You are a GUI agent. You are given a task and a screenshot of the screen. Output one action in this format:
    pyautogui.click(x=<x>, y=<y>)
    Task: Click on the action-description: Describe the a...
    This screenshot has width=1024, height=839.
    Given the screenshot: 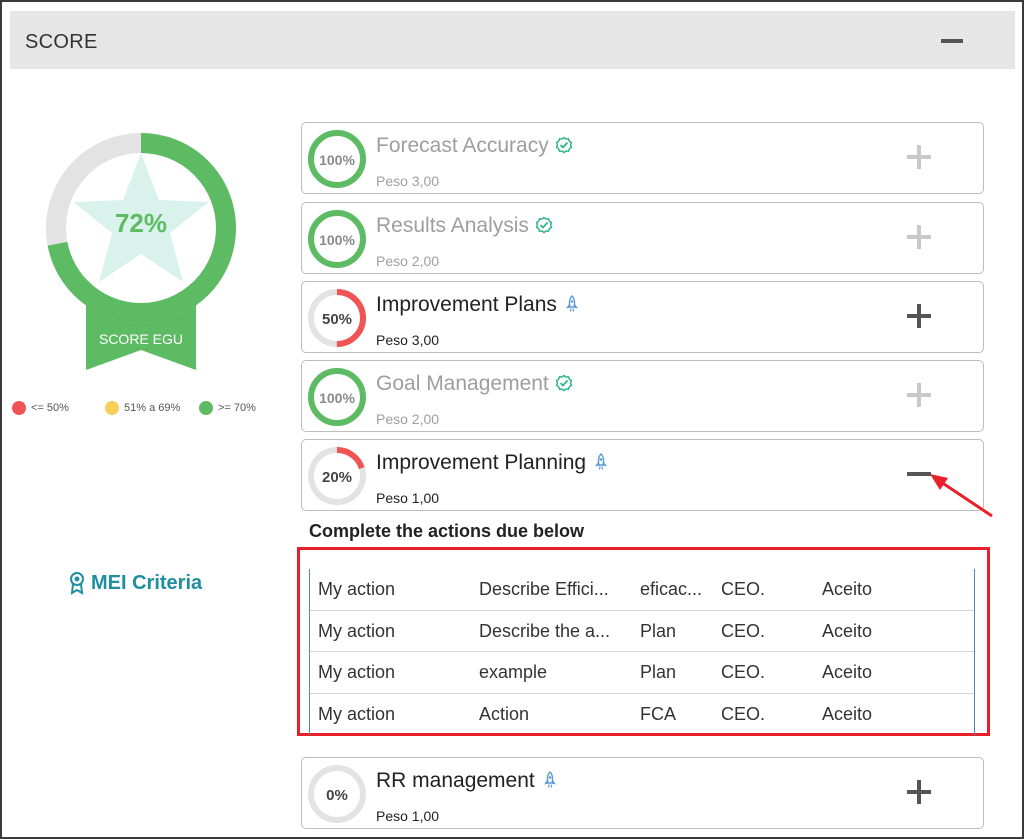 What is the action you would take?
    pyautogui.click(x=545, y=630)
    